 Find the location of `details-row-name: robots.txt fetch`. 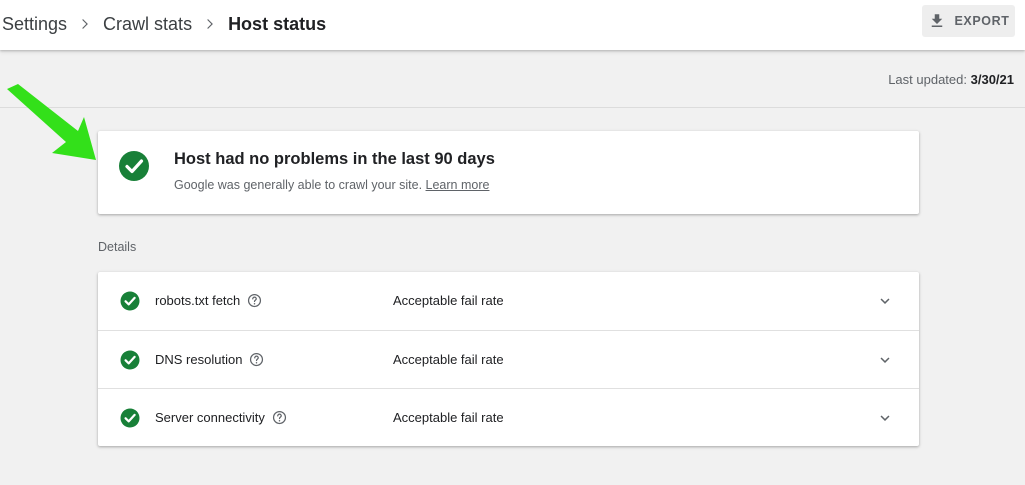

details-row-name: robots.txt fetch is located at coordinates (208, 300).